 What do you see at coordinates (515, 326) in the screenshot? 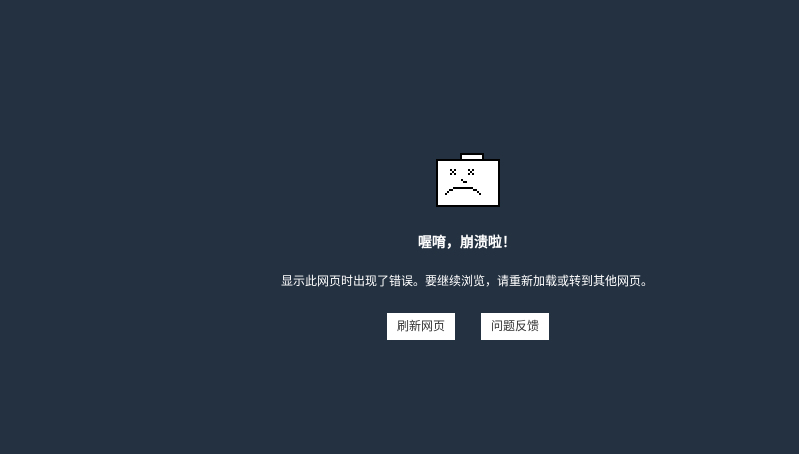
I see `feedback-button: 问题反馈` at bounding box center [515, 326].